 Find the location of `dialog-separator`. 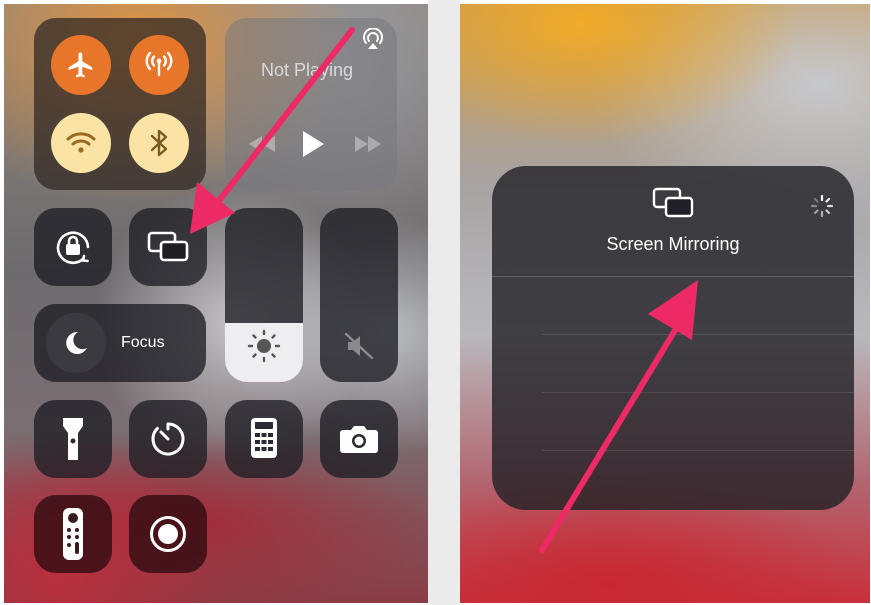

dialog-separator is located at coordinates (673, 276).